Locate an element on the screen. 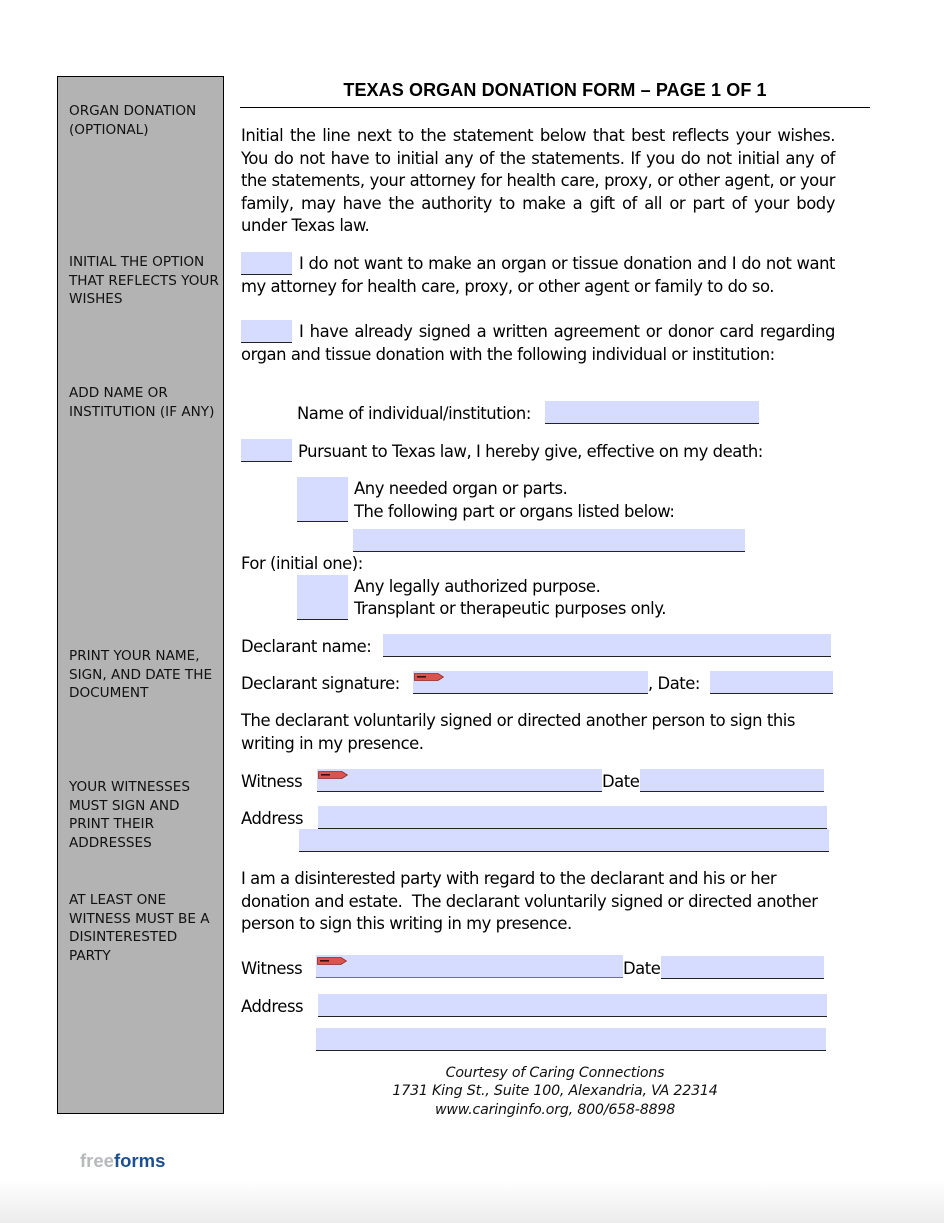  give-any-organ-text: Any needed organ or parts. is located at coordinates (461, 488).